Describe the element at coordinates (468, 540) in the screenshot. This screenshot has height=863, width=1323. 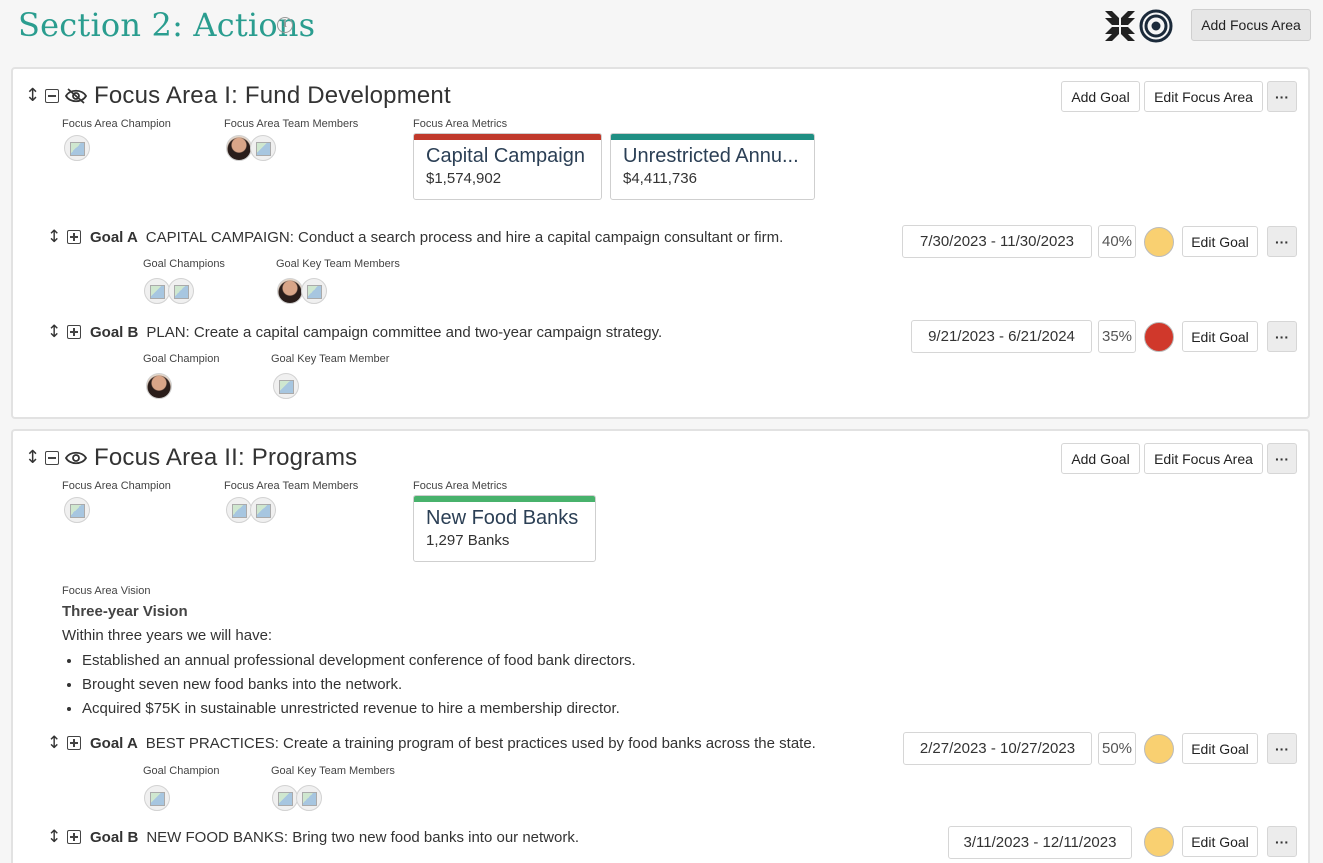
I see `metric-value: 1,297 Banks` at that location.